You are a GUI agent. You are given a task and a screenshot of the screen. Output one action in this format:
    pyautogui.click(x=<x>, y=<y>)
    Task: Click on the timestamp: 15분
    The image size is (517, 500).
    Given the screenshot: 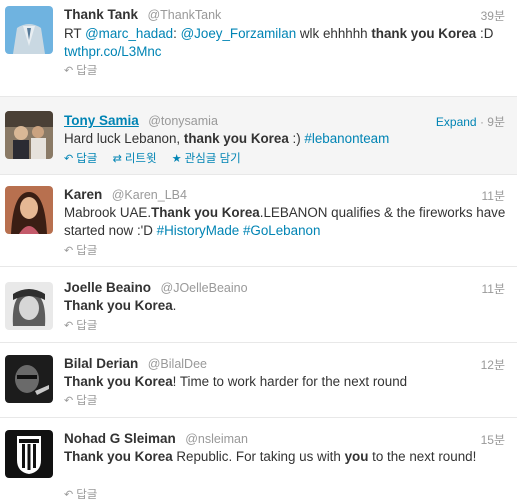 What is the action you would take?
    pyautogui.click(x=493, y=439)
    